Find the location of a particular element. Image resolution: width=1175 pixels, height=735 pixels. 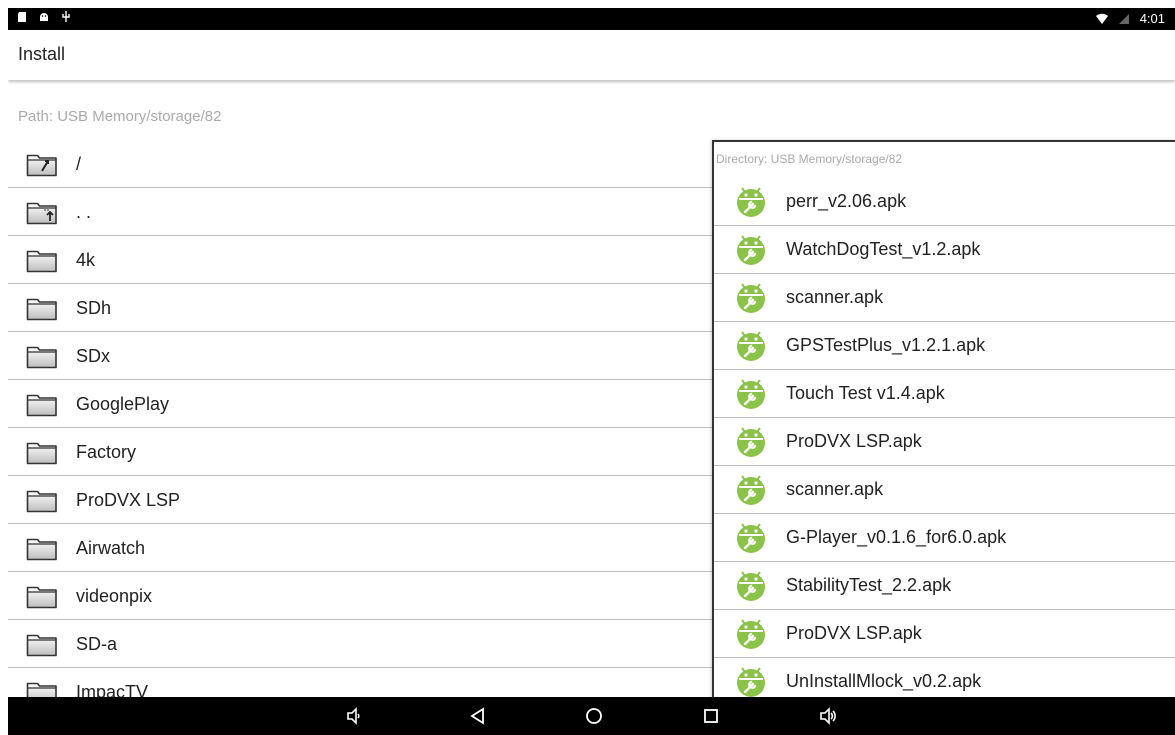

folder-row: . . is located at coordinates (360, 212).